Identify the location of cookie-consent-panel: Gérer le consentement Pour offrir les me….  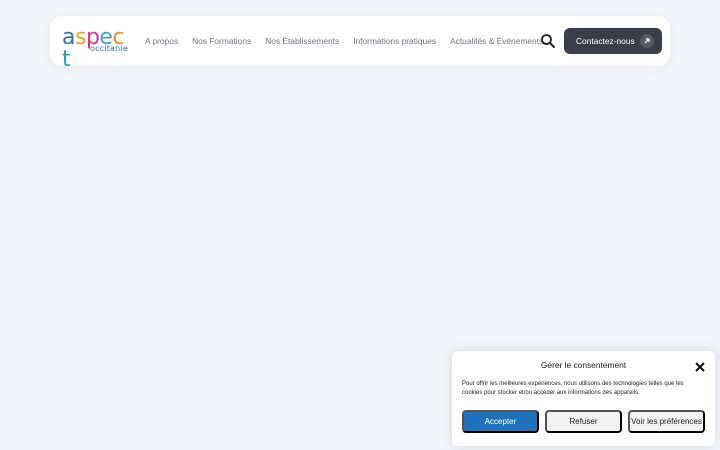
(583, 398).